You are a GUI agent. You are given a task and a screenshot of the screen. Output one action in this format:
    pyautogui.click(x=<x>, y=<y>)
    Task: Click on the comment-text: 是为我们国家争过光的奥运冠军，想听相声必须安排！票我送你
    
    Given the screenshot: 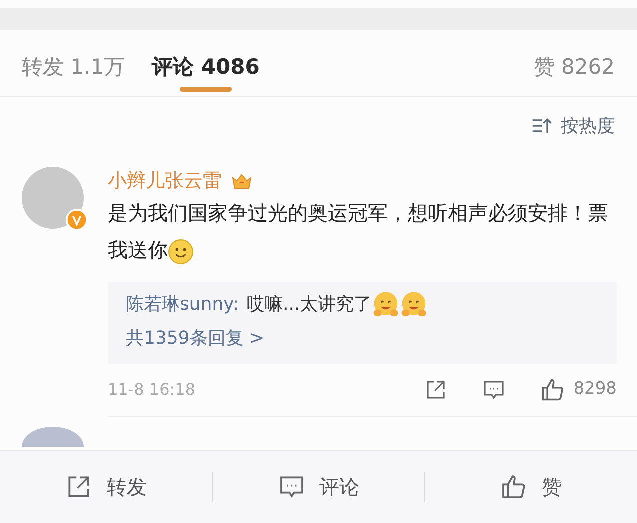 What is the action you would take?
    pyautogui.click(x=362, y=232)
    